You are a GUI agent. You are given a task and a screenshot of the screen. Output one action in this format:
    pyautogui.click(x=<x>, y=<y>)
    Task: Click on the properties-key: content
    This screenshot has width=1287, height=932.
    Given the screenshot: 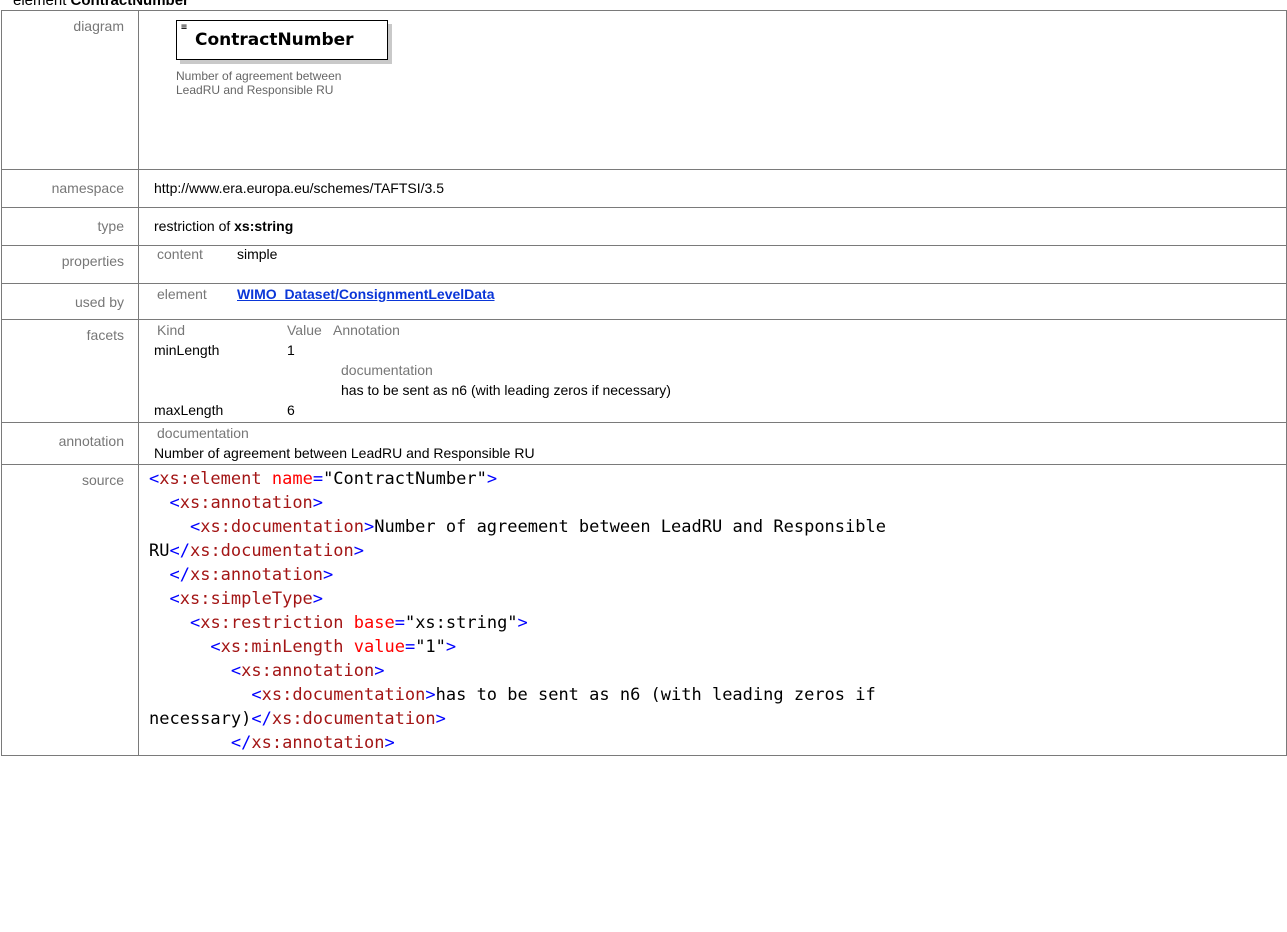 What is the action you would take?
    pyautogui.click(x=180, y=254)
    